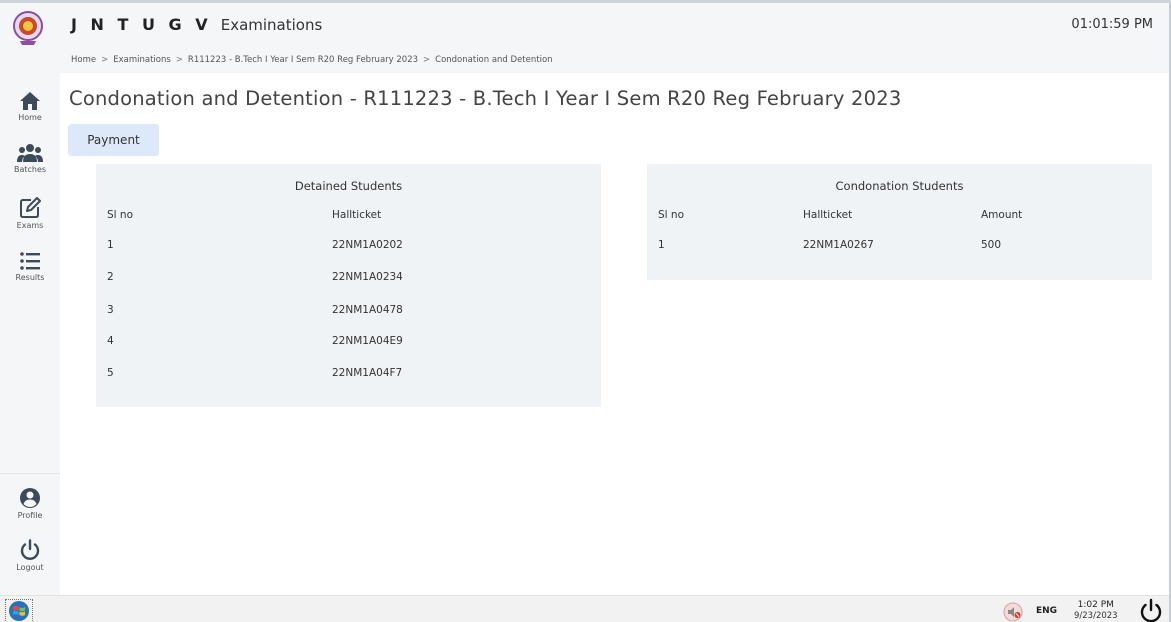  What do you see at coordinates (30, 498) in the screenshot?
I see `user-circle-icon` at bounding box center [30, 498].